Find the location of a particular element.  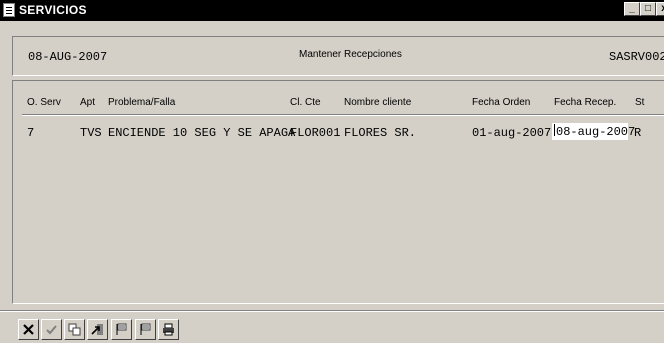

window-title: SERVICIOS is located at coordinates (53, 10).